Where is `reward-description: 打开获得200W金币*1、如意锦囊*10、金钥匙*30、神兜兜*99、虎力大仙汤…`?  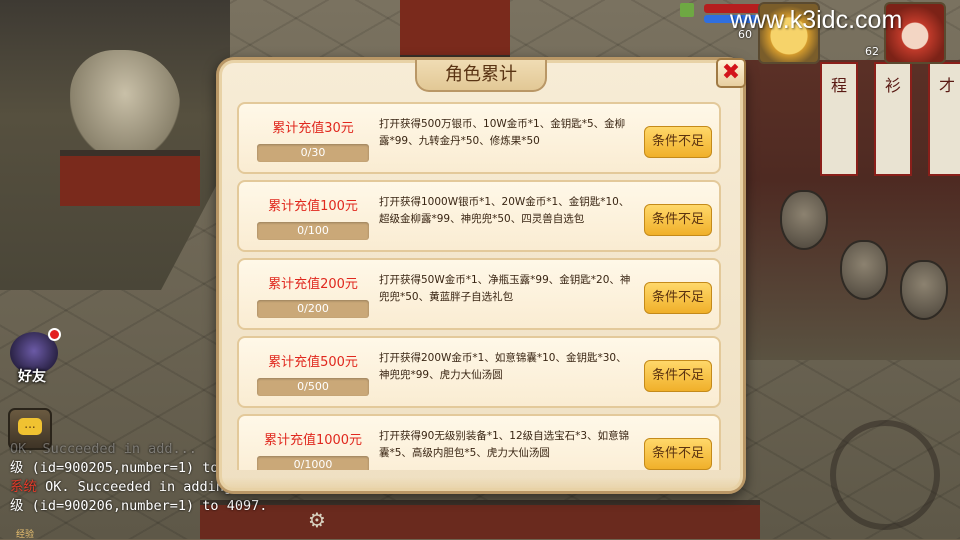 reward-description: 打开获得200W金币*1、如意锦囊*10、金钥匙*30、神兜兜*99、虎力大仙汤… is located at coordinates (503, 366).